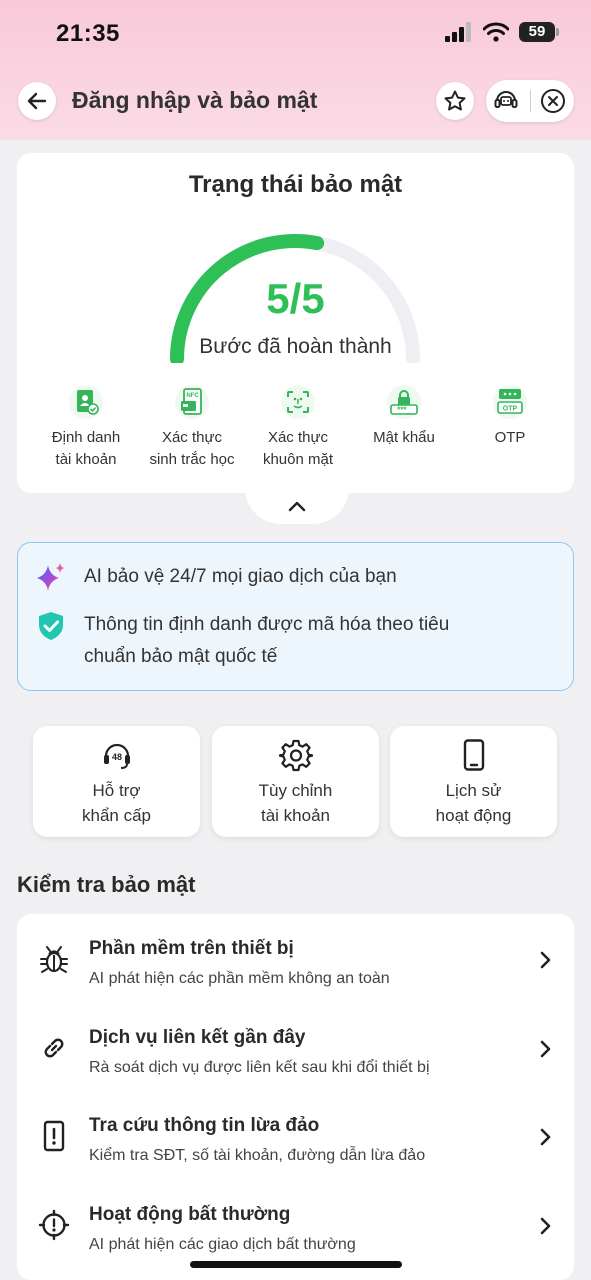 The height and width of the screenshot is (1280, 591). What do you see at coordinates (86, 402) in the screenshot?
I see `id-card-check-icon` at bounding box center [86, 402].